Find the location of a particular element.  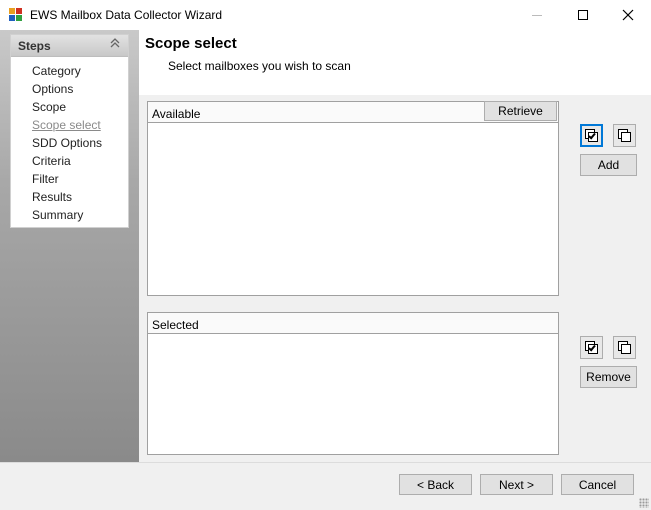

step-scope-select: Scope select is located at coordinates (66, 125).